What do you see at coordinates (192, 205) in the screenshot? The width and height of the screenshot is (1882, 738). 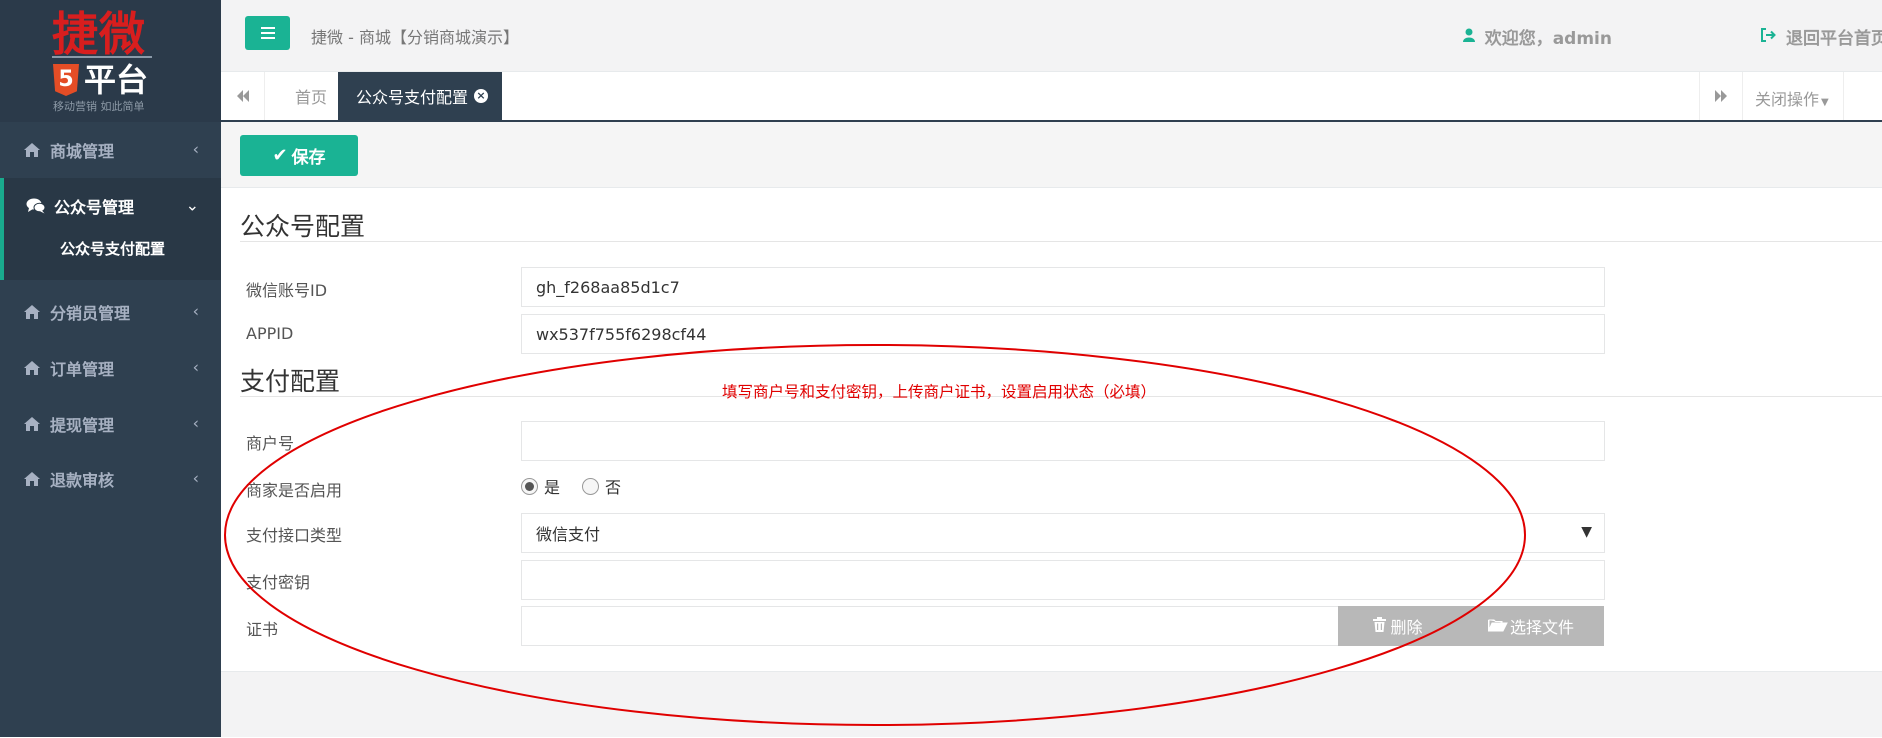 I see `chevron-down-icon: ⌄` at bounding box center [192, 205].